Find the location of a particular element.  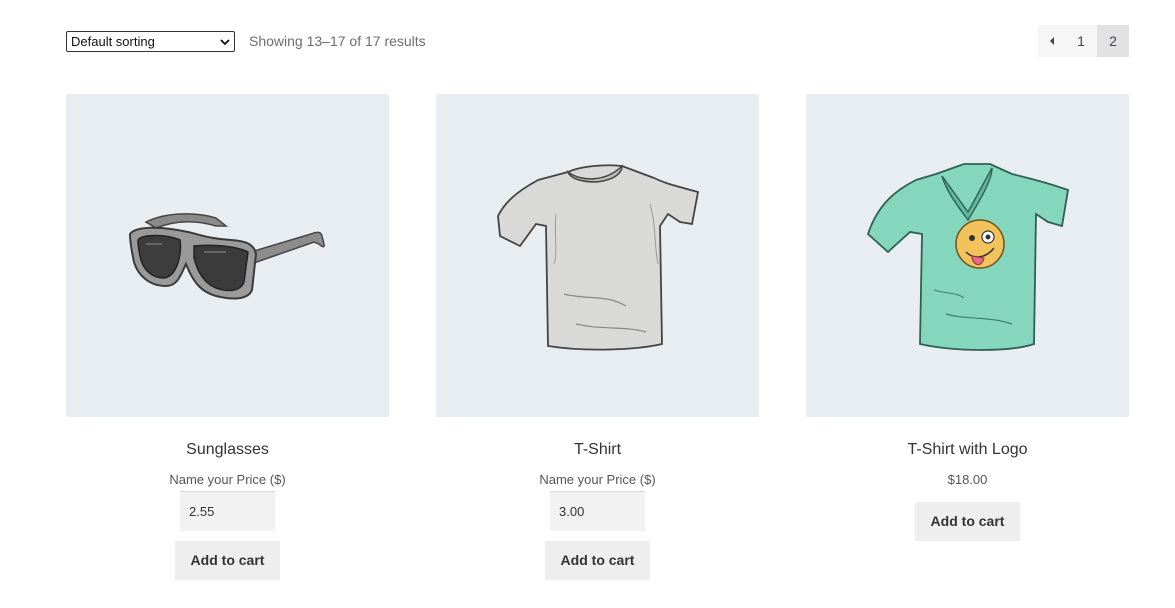

product-title: Sunglasses is located at coordinates (227, 450).